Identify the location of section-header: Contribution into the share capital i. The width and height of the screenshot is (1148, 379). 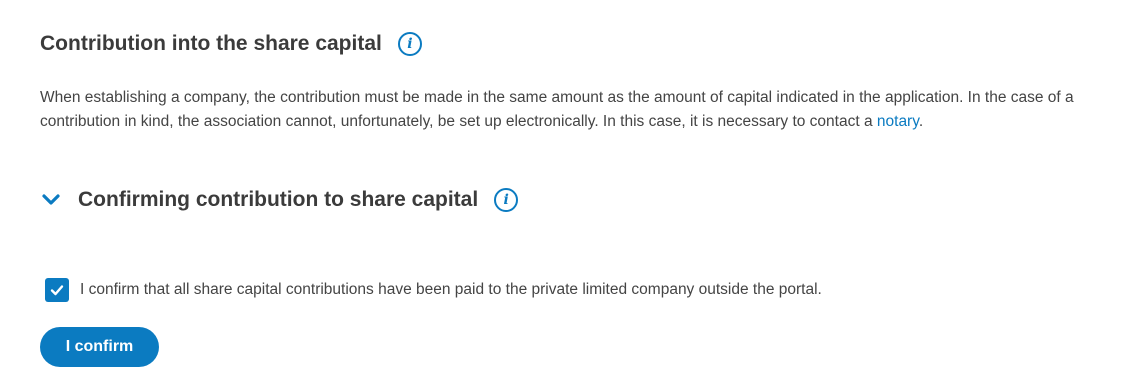
(231, 44).